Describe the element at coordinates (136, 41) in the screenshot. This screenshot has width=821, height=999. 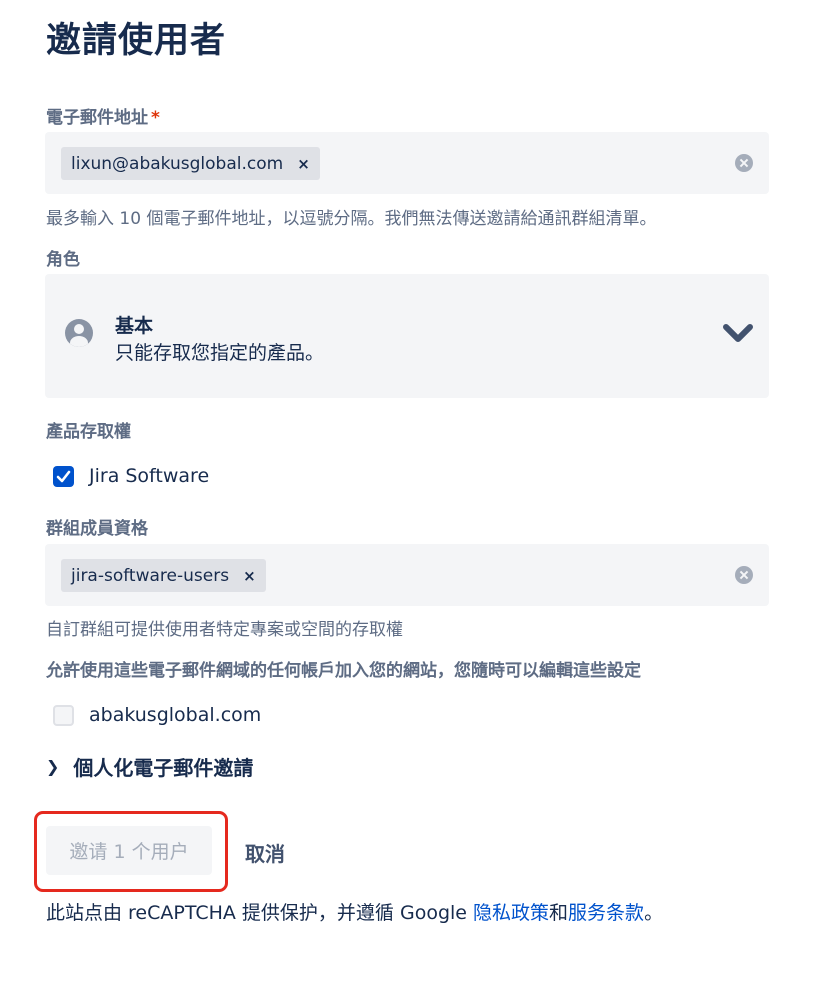
I see `page-title: 邀請使用者` at that location.